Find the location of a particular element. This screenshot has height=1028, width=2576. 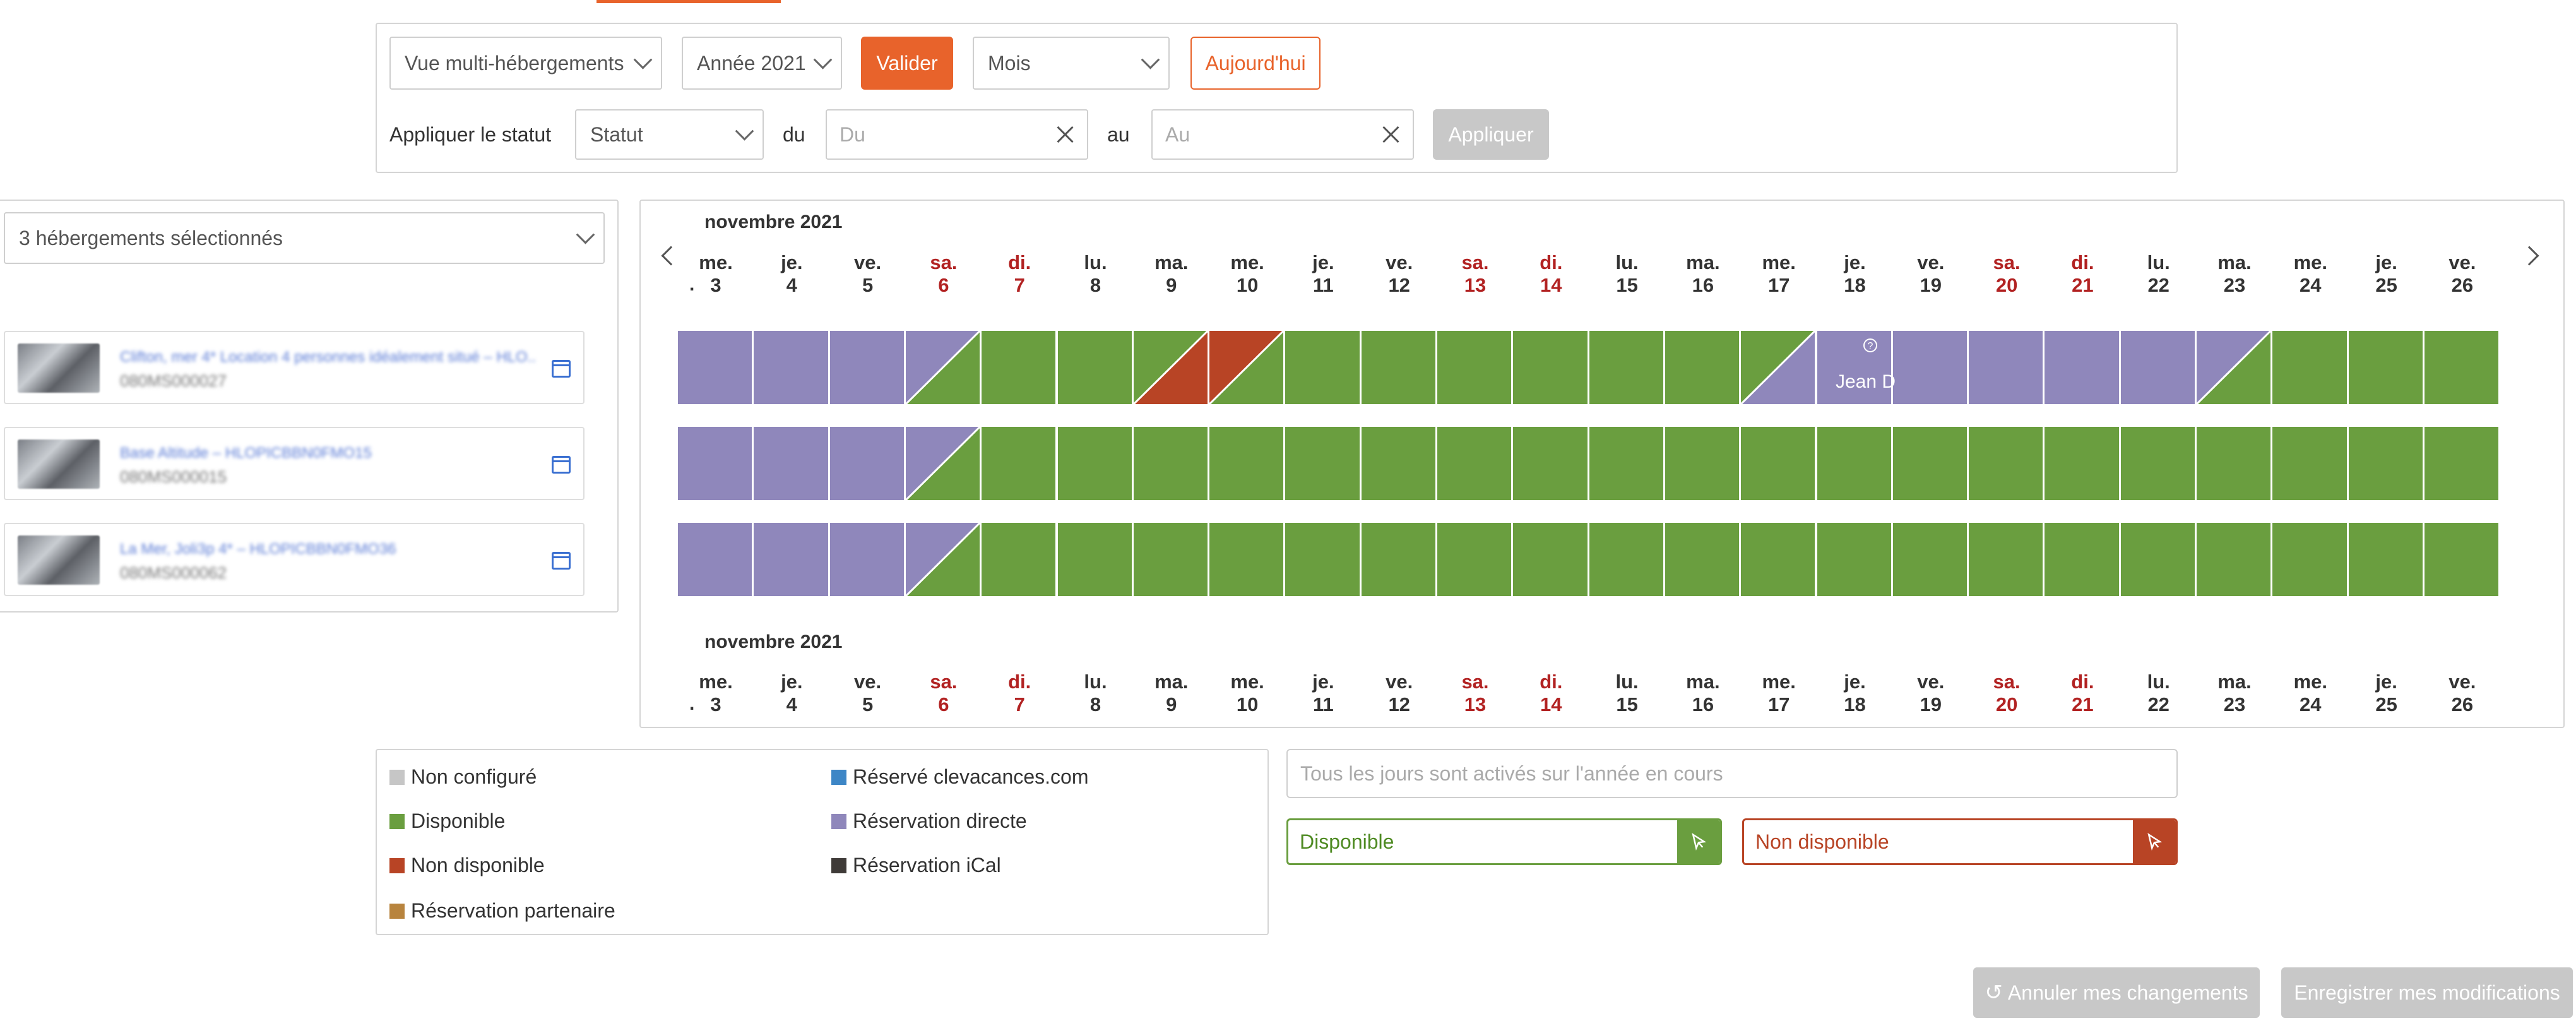

year-select: Année 2021 is located at coordinates (762, 63).